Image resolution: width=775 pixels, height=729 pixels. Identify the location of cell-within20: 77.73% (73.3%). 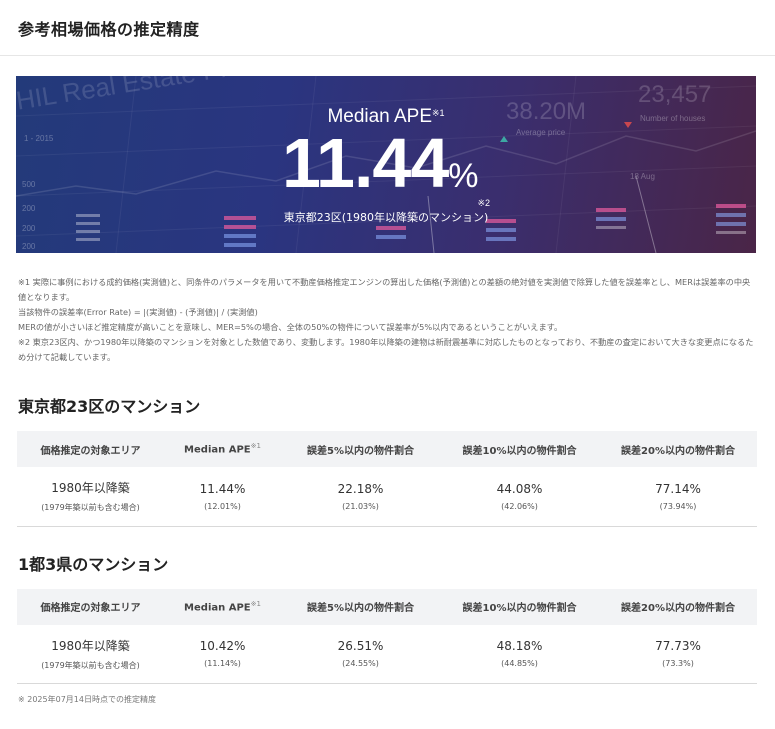
(678, 654).